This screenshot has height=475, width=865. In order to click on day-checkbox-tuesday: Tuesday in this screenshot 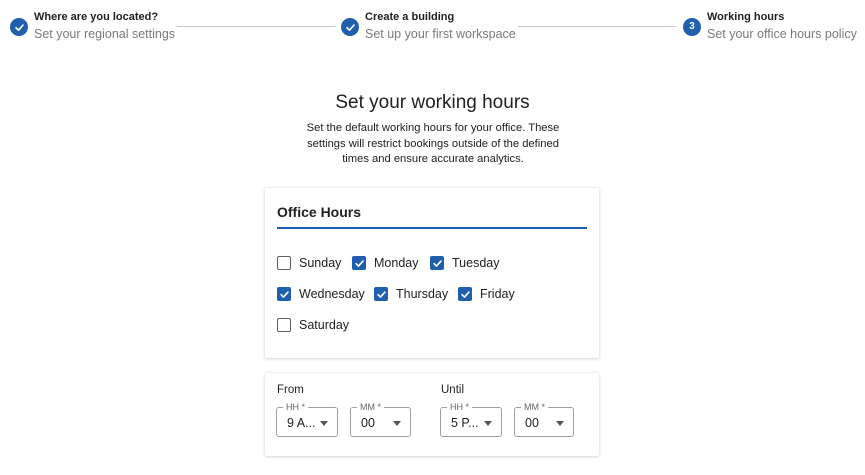, I will do `click(464, 263)`.